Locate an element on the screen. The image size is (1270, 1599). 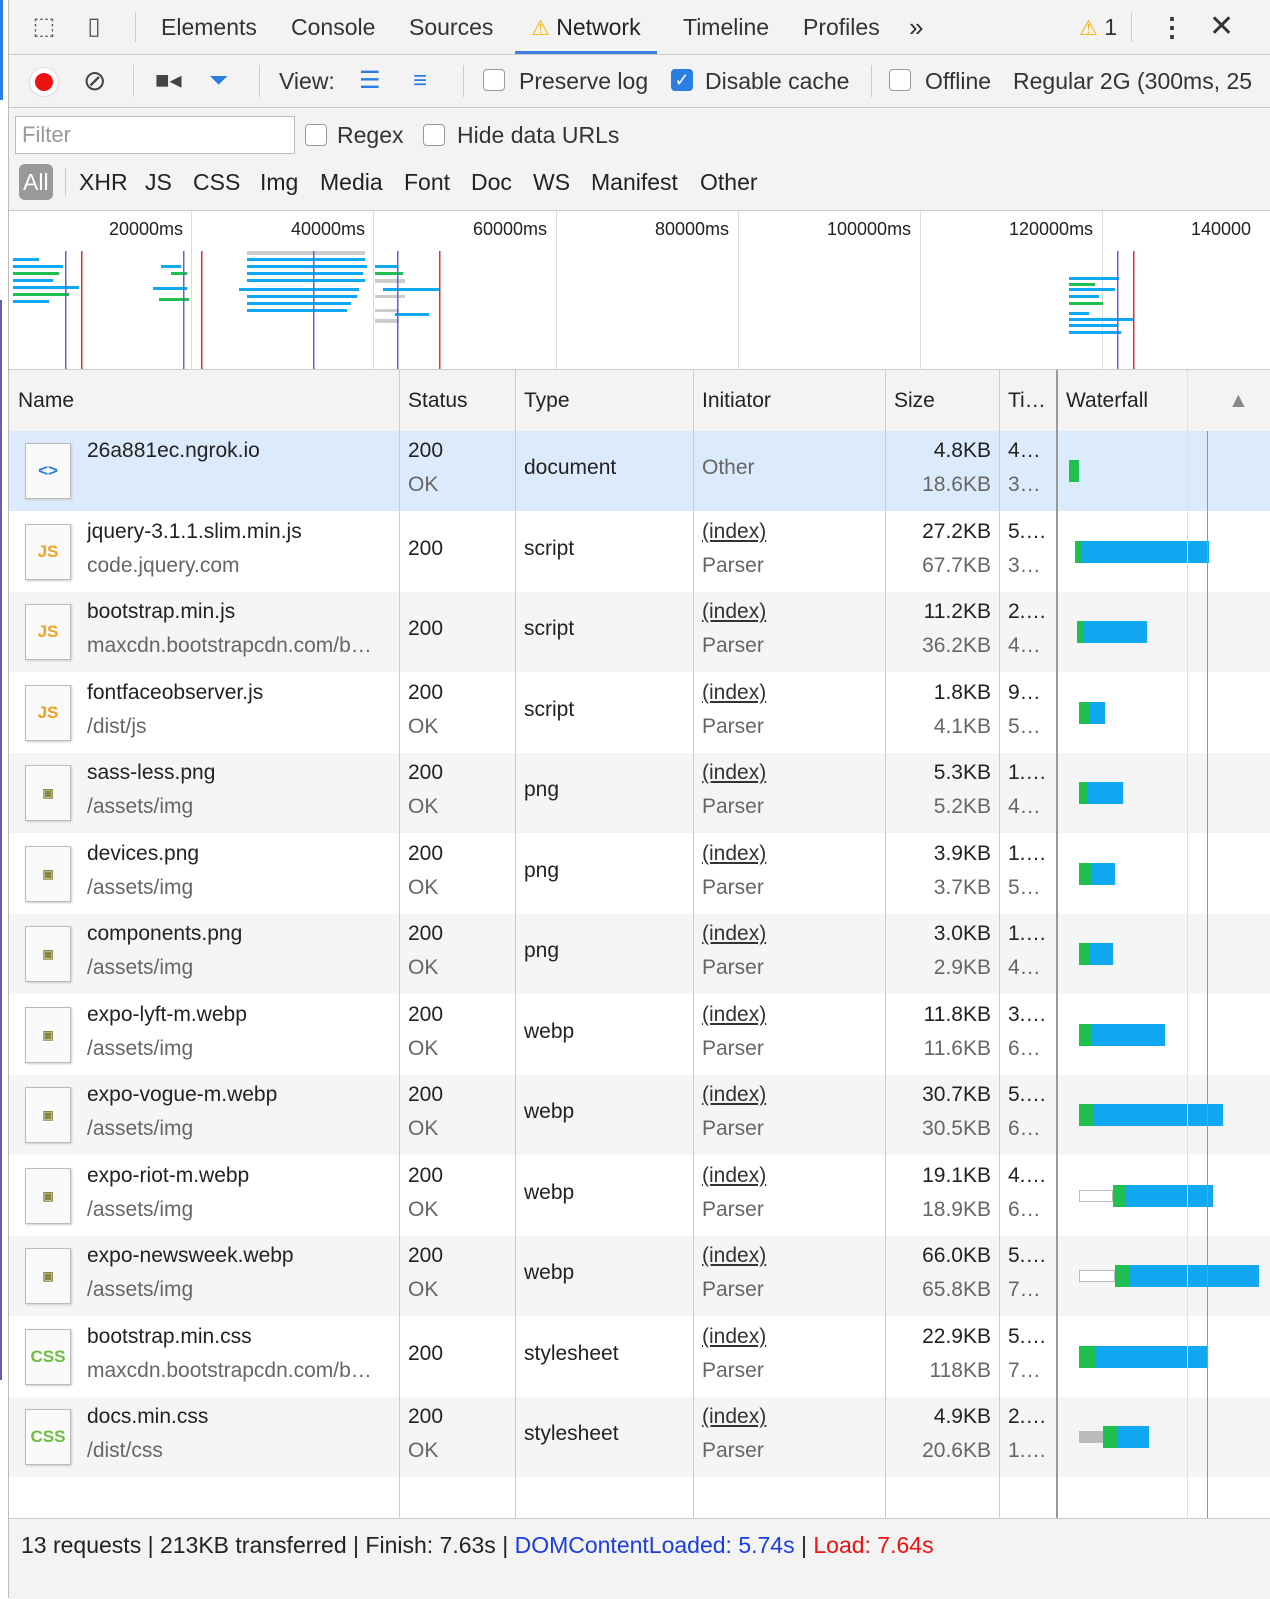
offline-checkbox is located at coordinates (900, 80).